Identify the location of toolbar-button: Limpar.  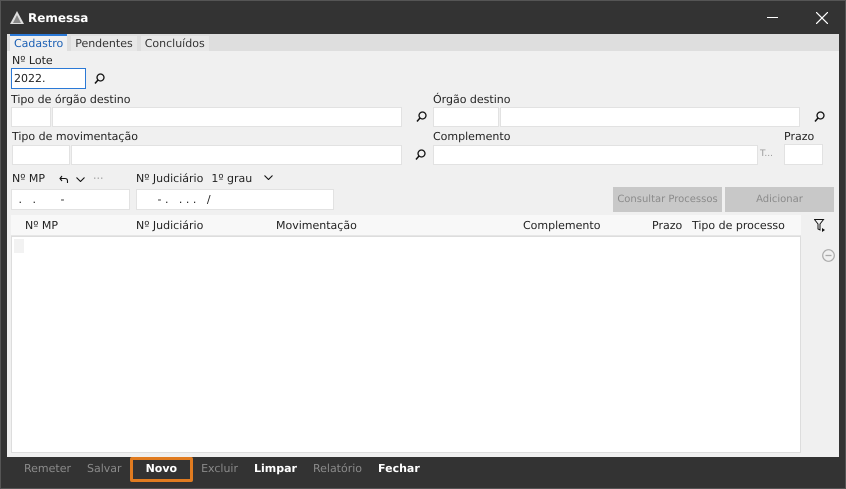
(275, 469).